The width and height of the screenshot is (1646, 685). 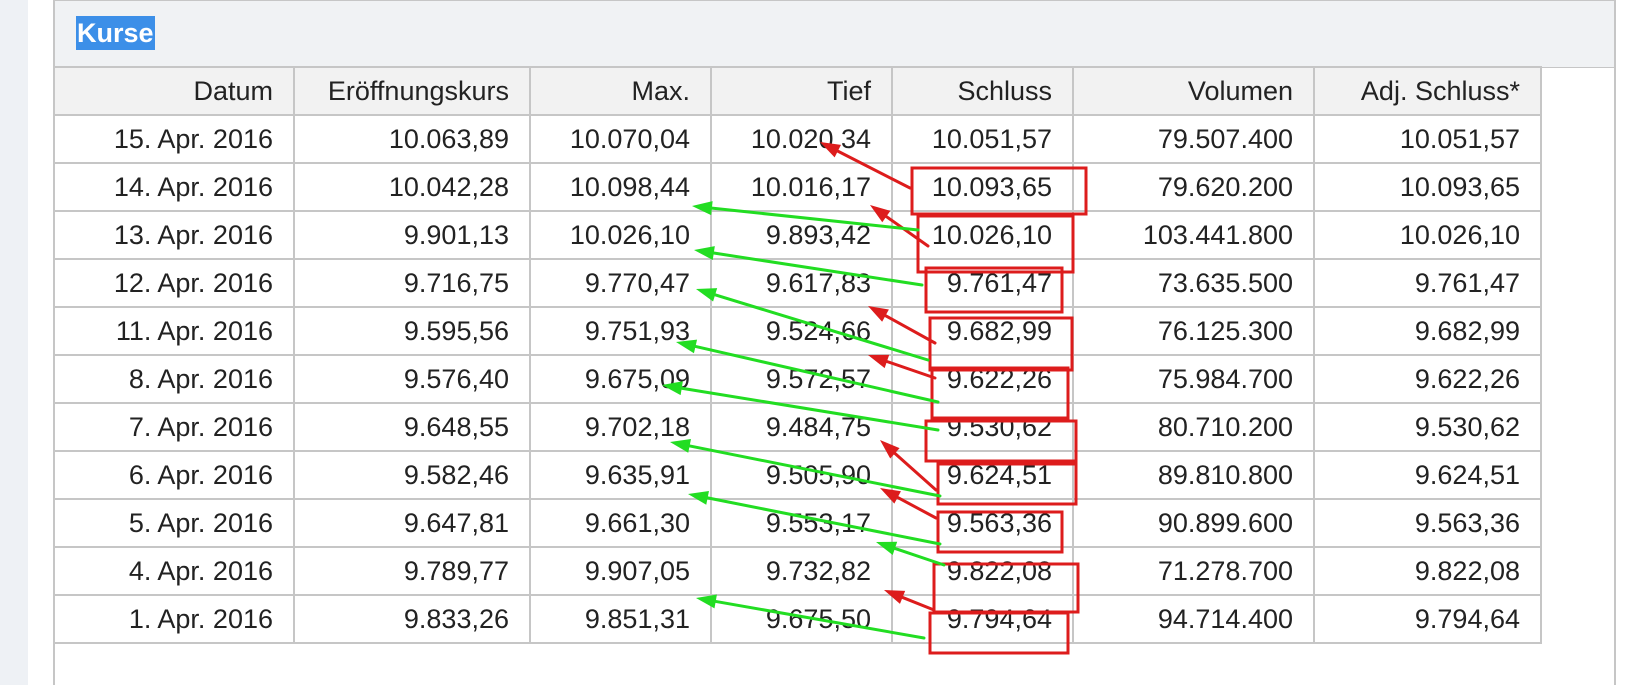 I want to click on cell-open: 9.789,77, so click(x=412, y=571).